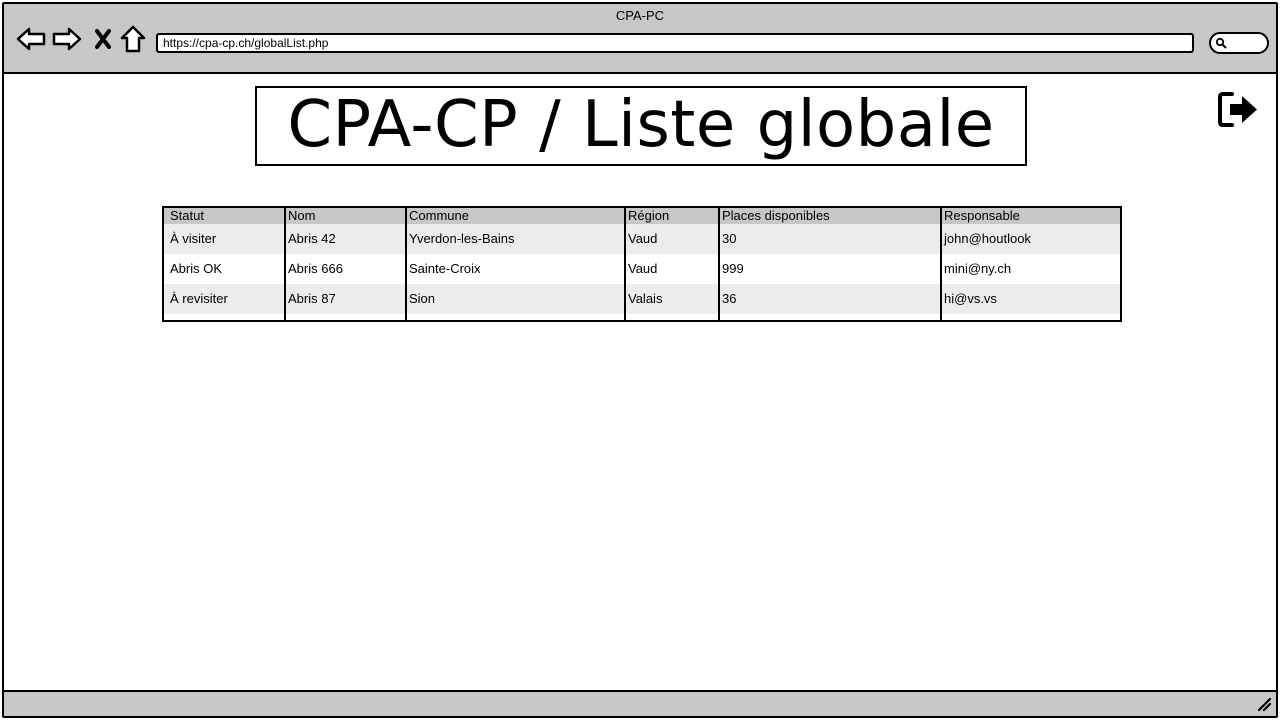 The width and height of the screenshot is (1280, 720). I want to click on cell-statut: À visiter, so click(224, 239).